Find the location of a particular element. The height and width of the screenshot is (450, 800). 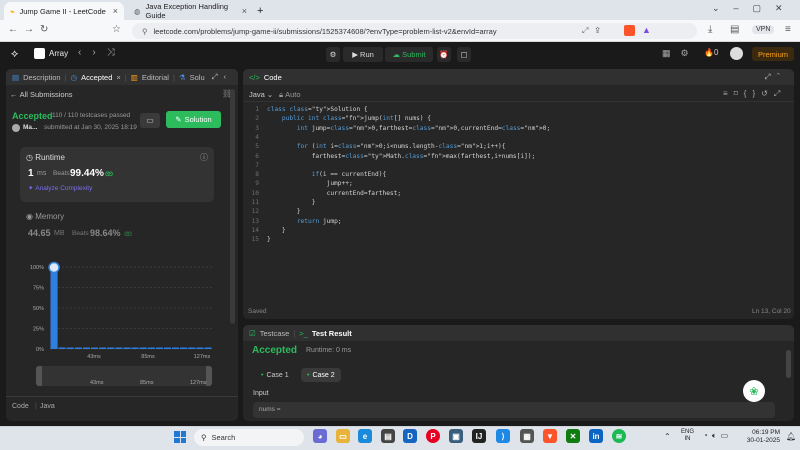

analyze-complexity-link: ✦ Analyze Complexity is located at coordinates (60, 188).